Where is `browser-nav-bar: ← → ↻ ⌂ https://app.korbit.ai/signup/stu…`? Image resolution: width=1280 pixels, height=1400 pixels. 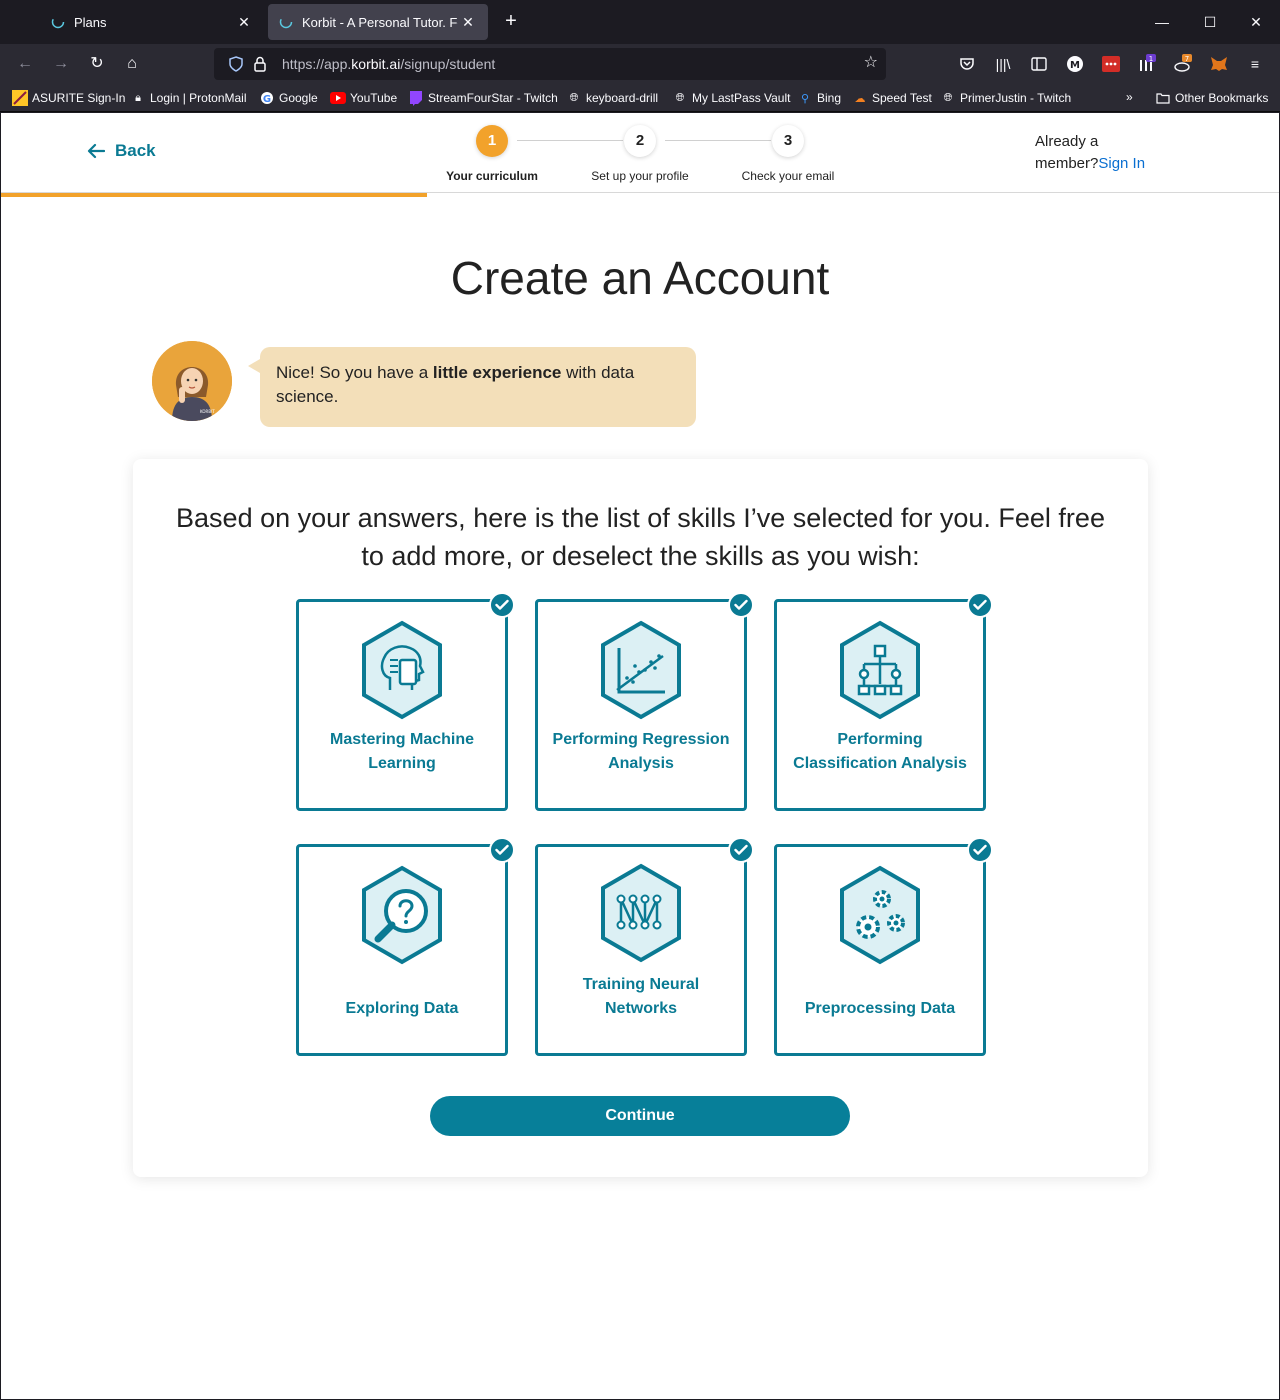 browser-nav-bar: ← → ↻ ⌂ https://app.korbit.ai/signup/stu… is located at coordinates (640, 64).